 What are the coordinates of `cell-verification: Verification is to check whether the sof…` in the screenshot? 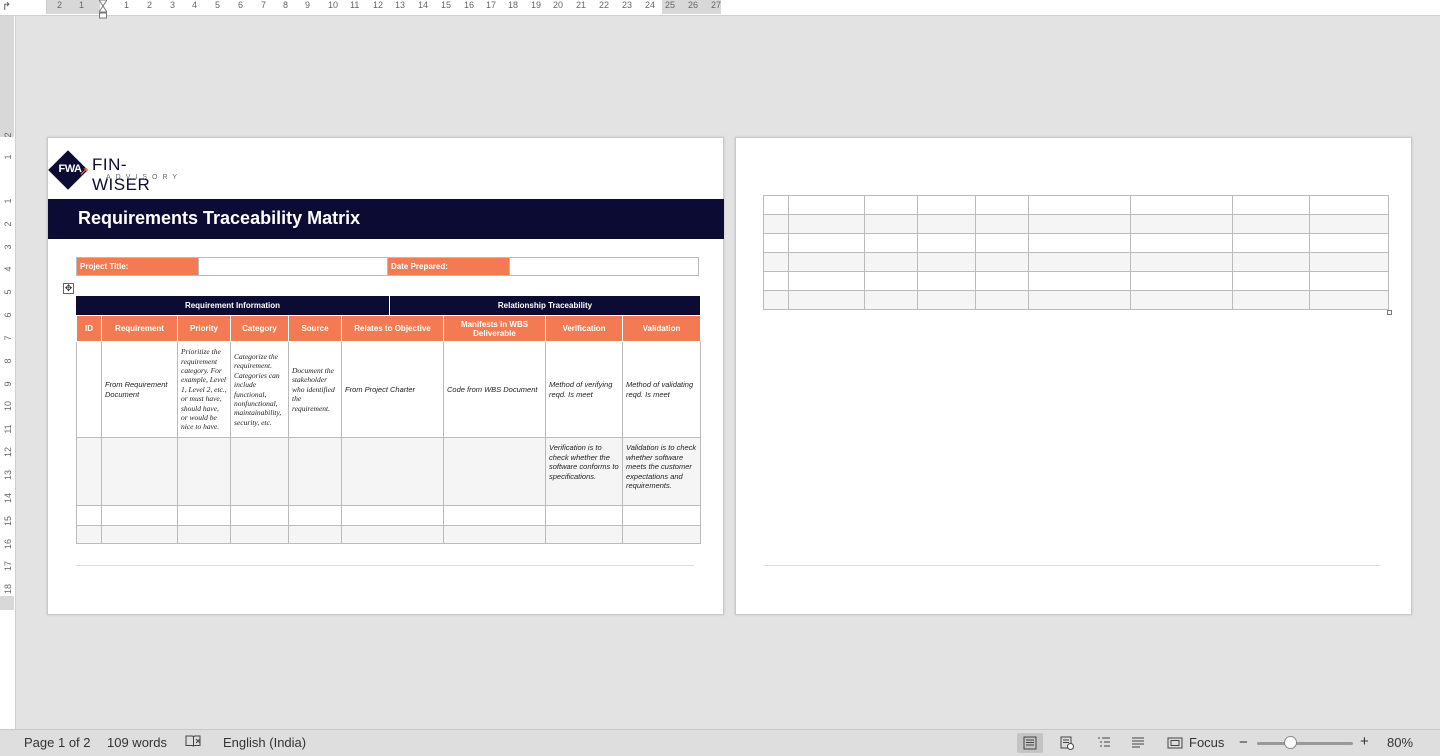 It's located at (584, 471).